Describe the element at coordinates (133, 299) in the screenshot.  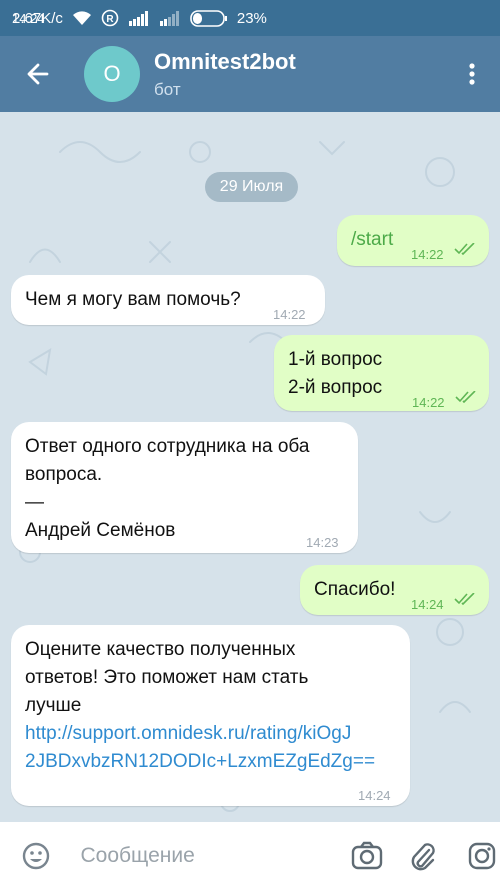
I see `message-text: Чем я могу вам помочь?` at that location.